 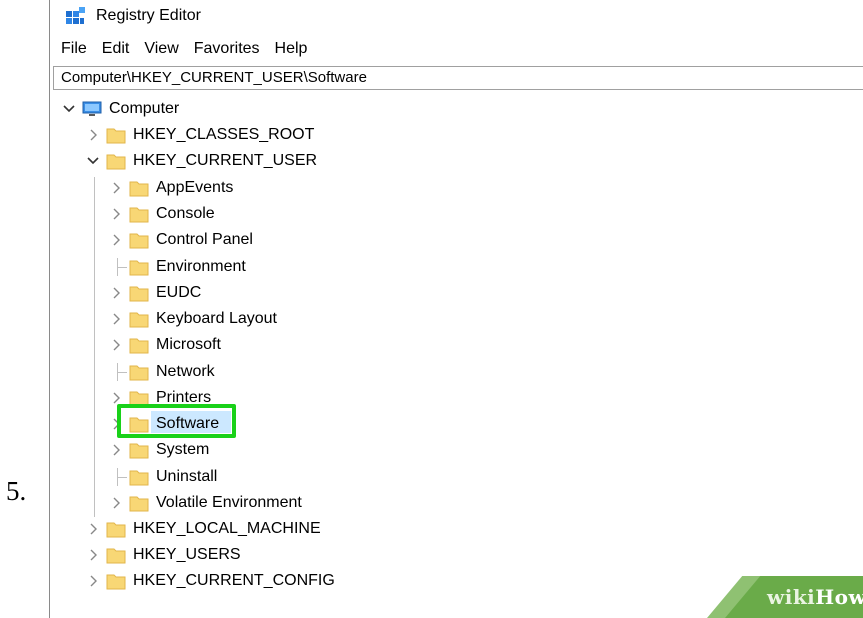 What do you see at coordinates (155, 293) in the screenshot?
I see `tree-node-eudc: EUDC` at bounding box center [155, 293].